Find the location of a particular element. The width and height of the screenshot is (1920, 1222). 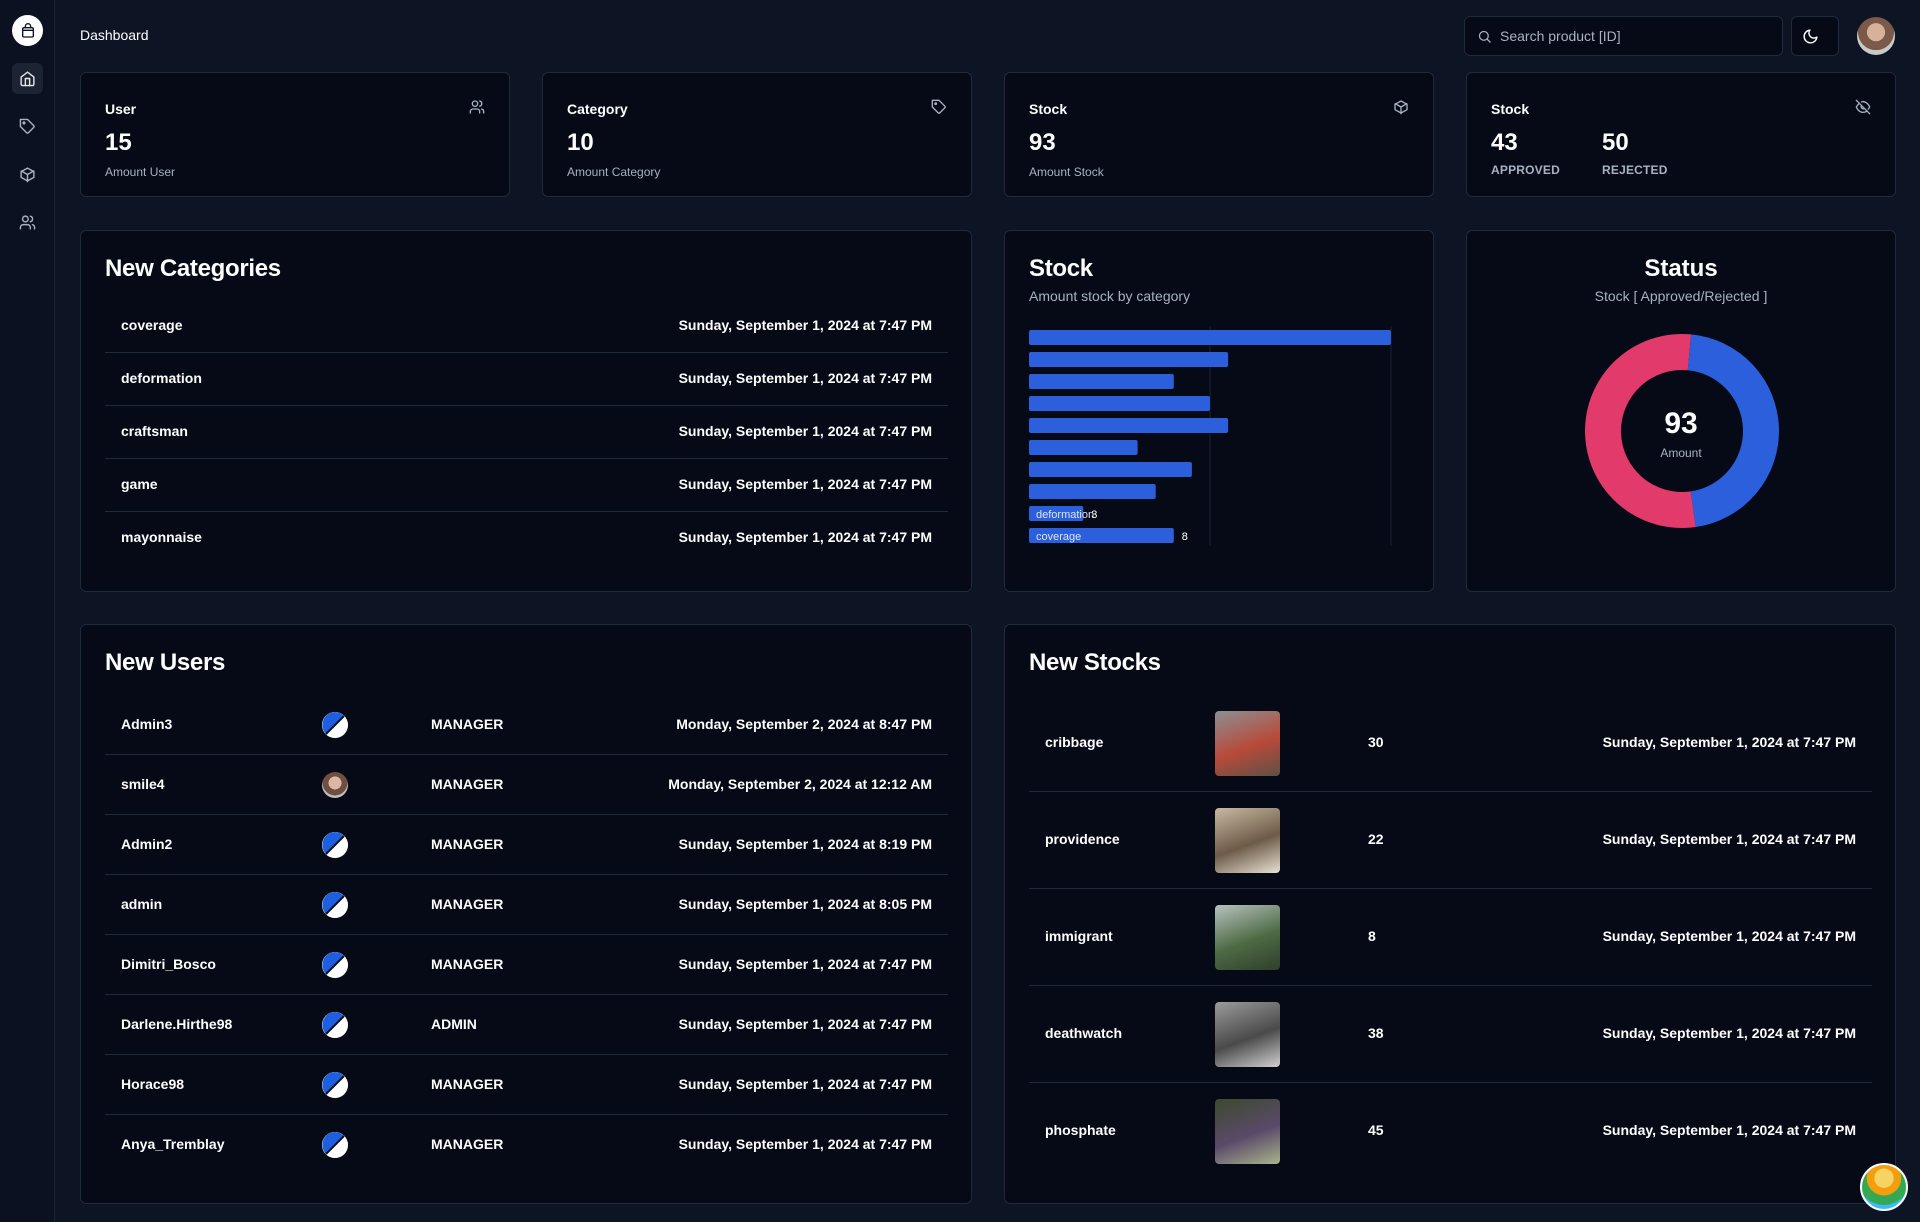

stat-label: User is located at coordinates (121, 109).